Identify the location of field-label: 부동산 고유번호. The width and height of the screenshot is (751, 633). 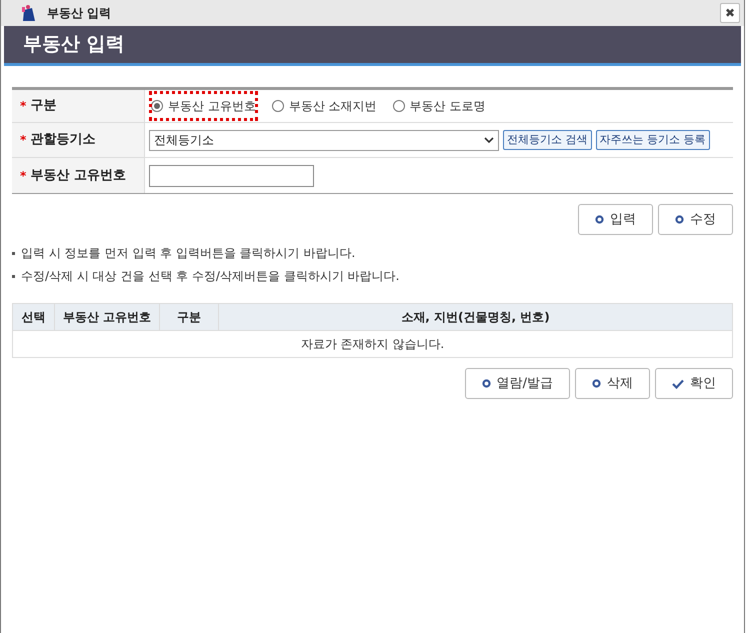
(78, 175).